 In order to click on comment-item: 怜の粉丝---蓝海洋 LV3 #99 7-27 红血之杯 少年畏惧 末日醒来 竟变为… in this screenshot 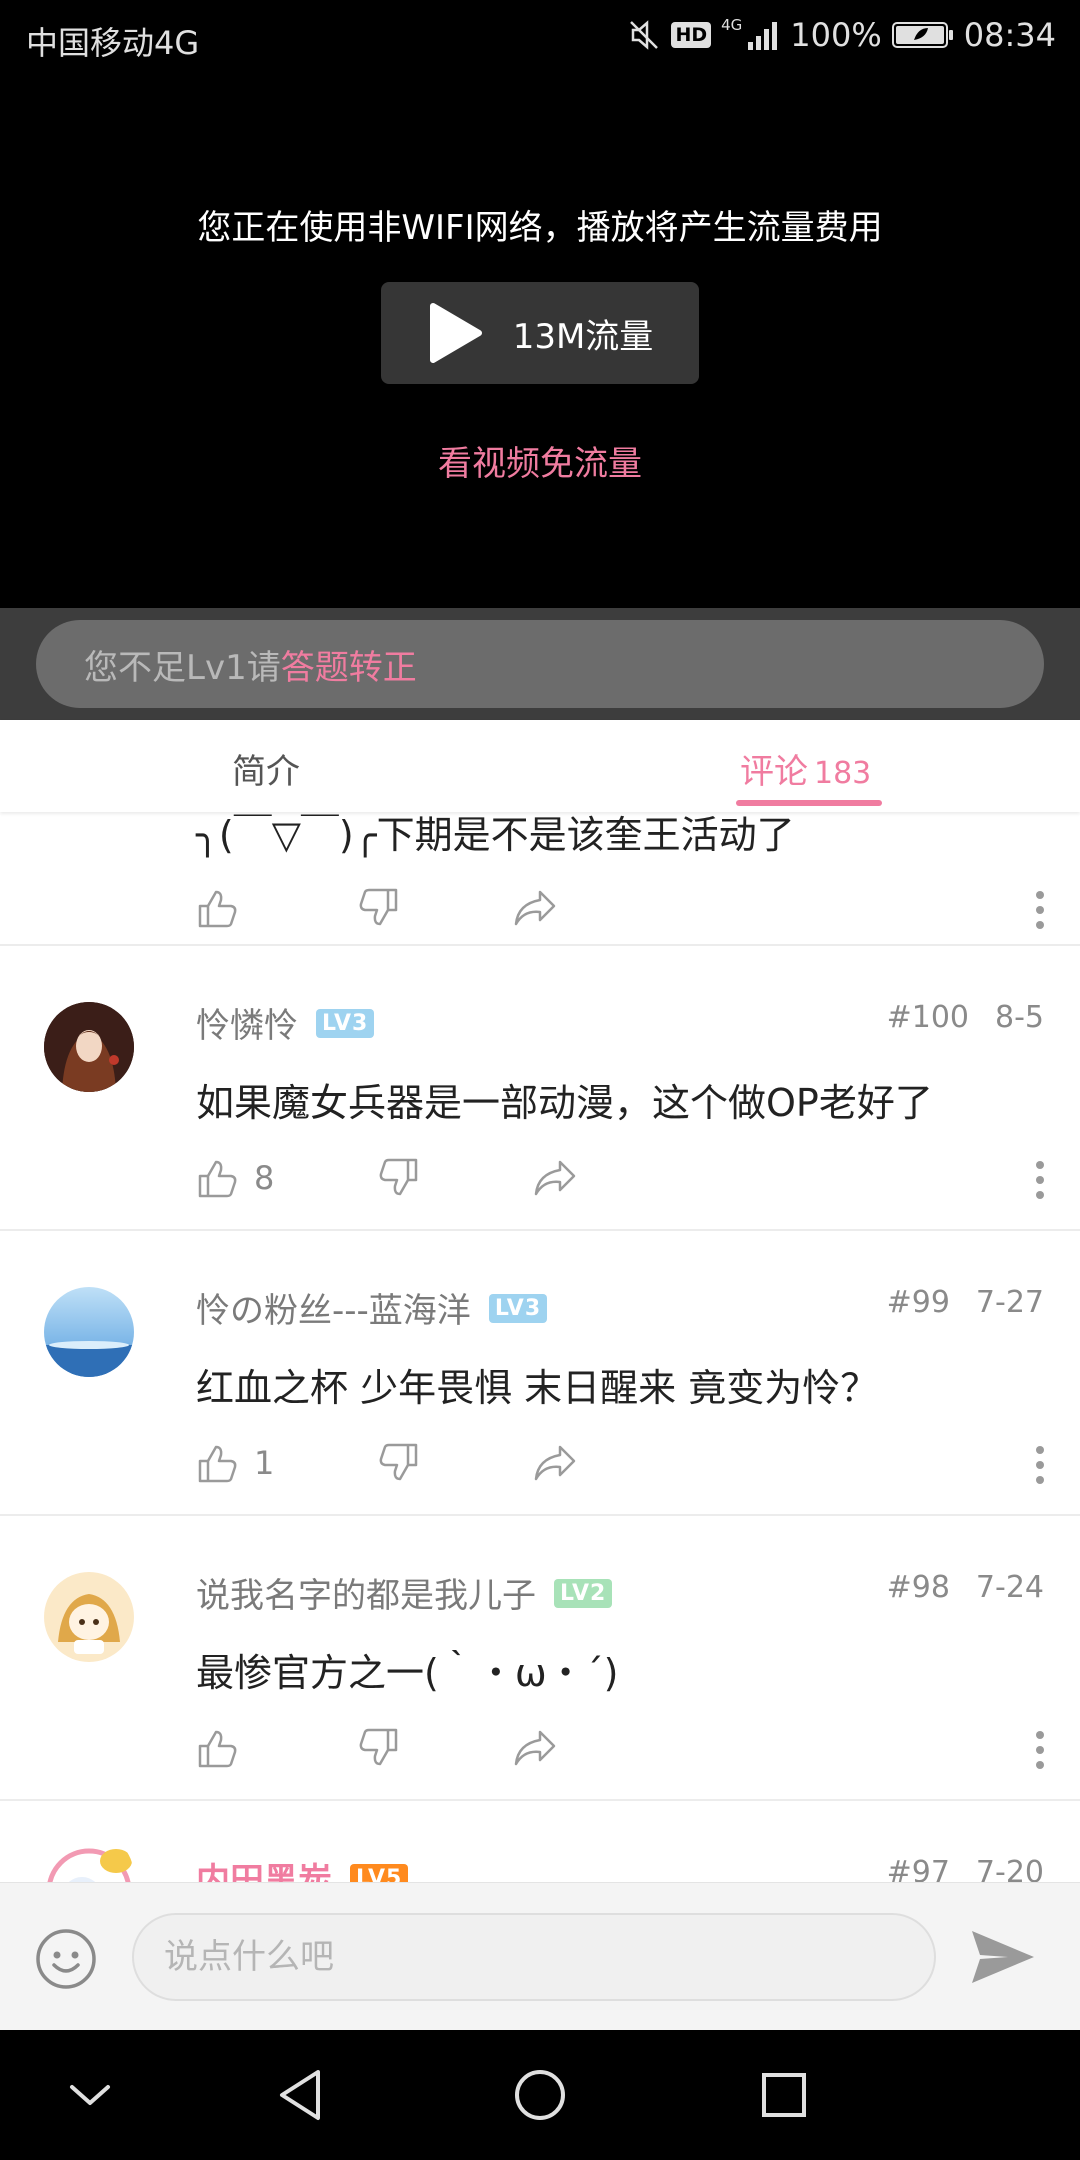, I will do `click(540, 1373)`.